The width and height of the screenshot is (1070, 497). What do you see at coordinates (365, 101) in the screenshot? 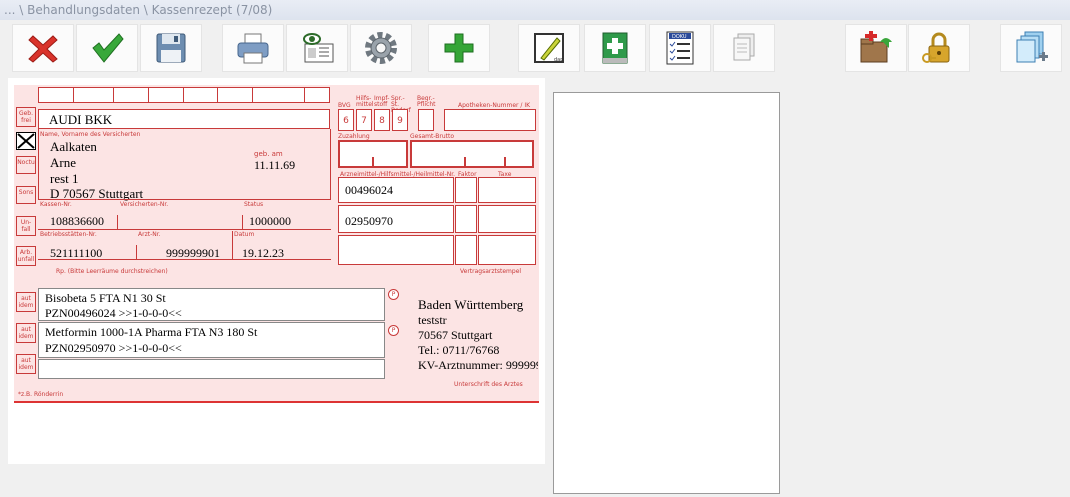
I see `hilfsmittel-label: Hilfs- mittel` at bounding box center [365, 101].